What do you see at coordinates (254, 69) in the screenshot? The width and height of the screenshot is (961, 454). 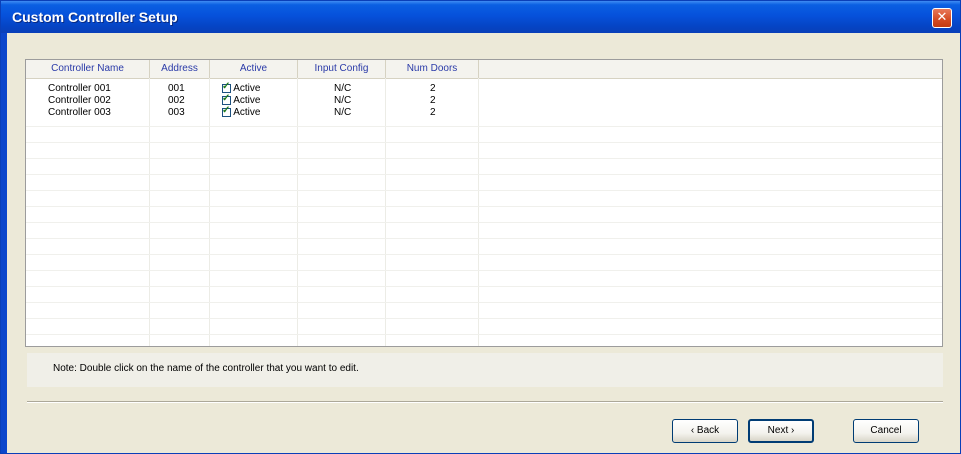 I see `column-header-active: Active` at bounding box center [254, 69].